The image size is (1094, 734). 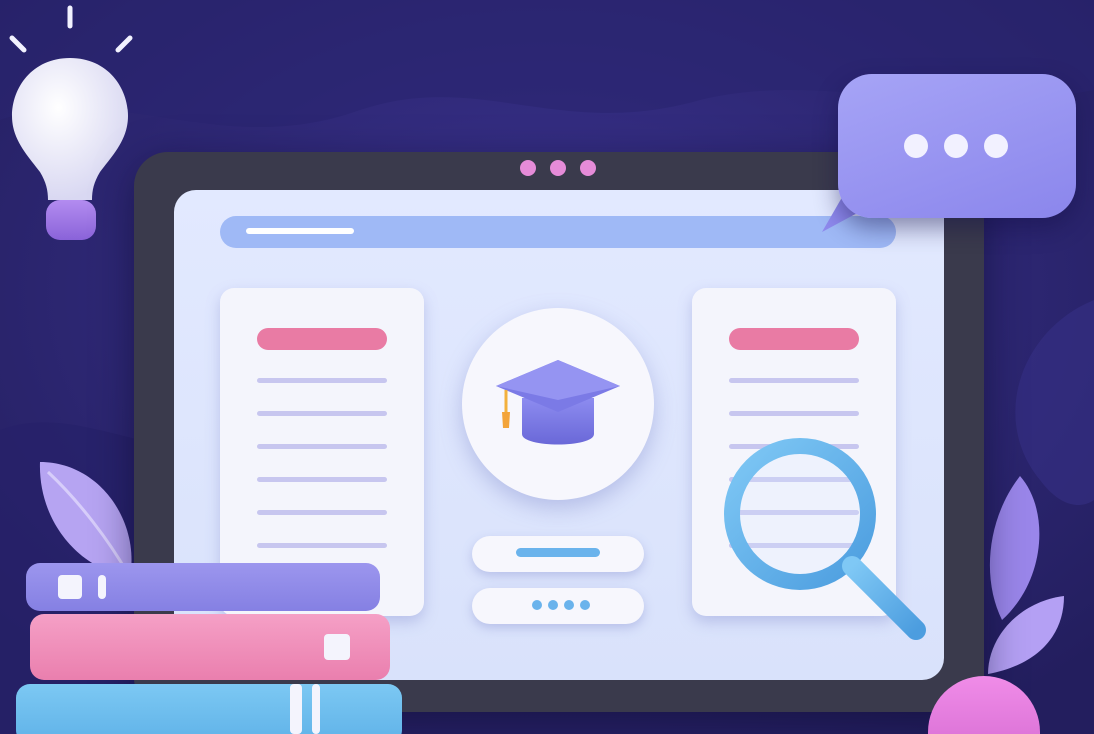 I want to click on typing-indicator, so click(x=956, y=146).